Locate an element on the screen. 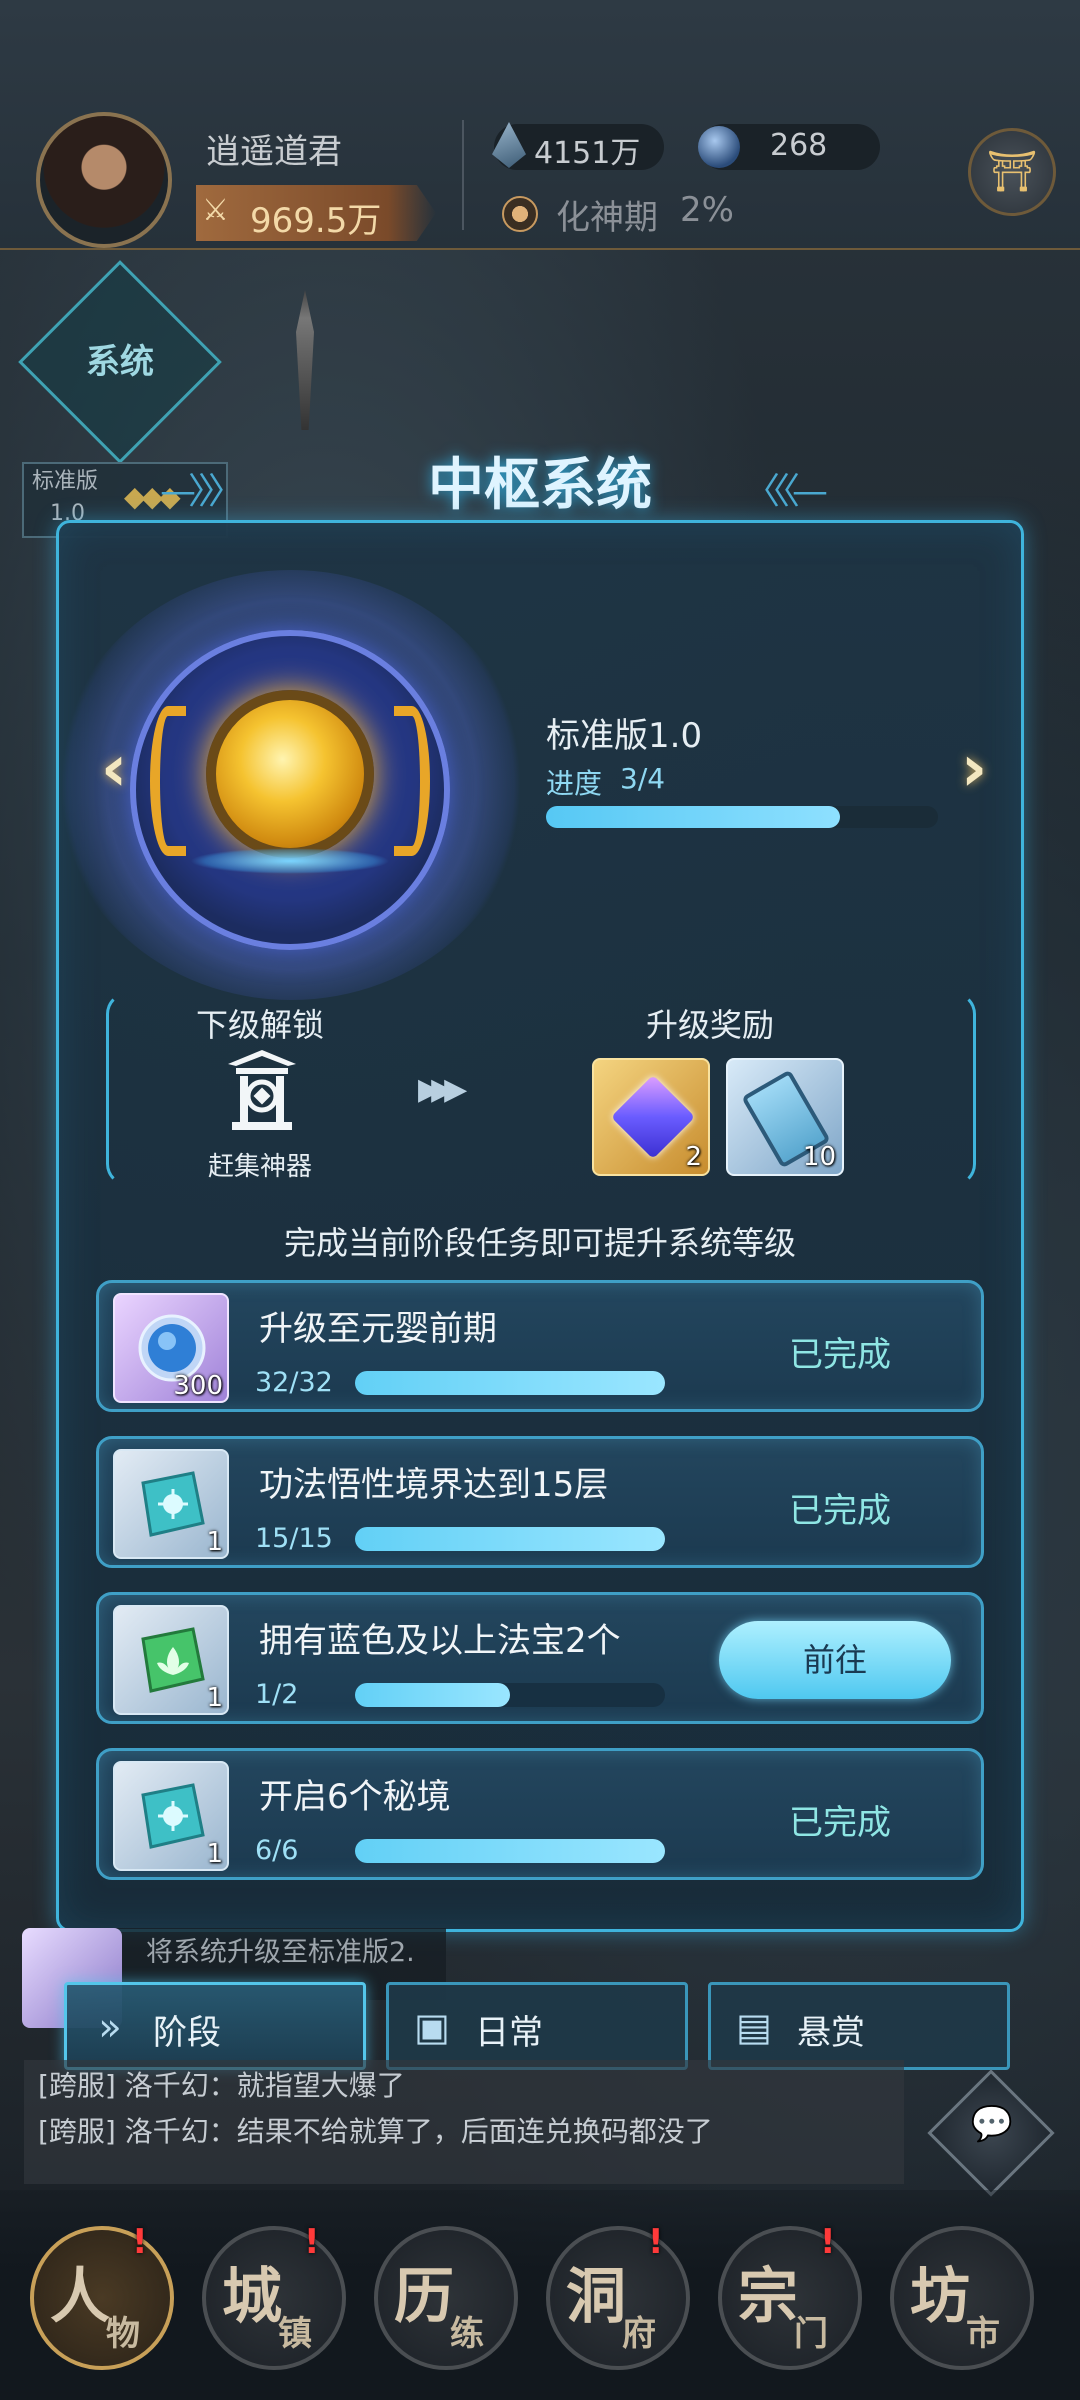  blue-orb-icon is located at coordinates (719, 147).